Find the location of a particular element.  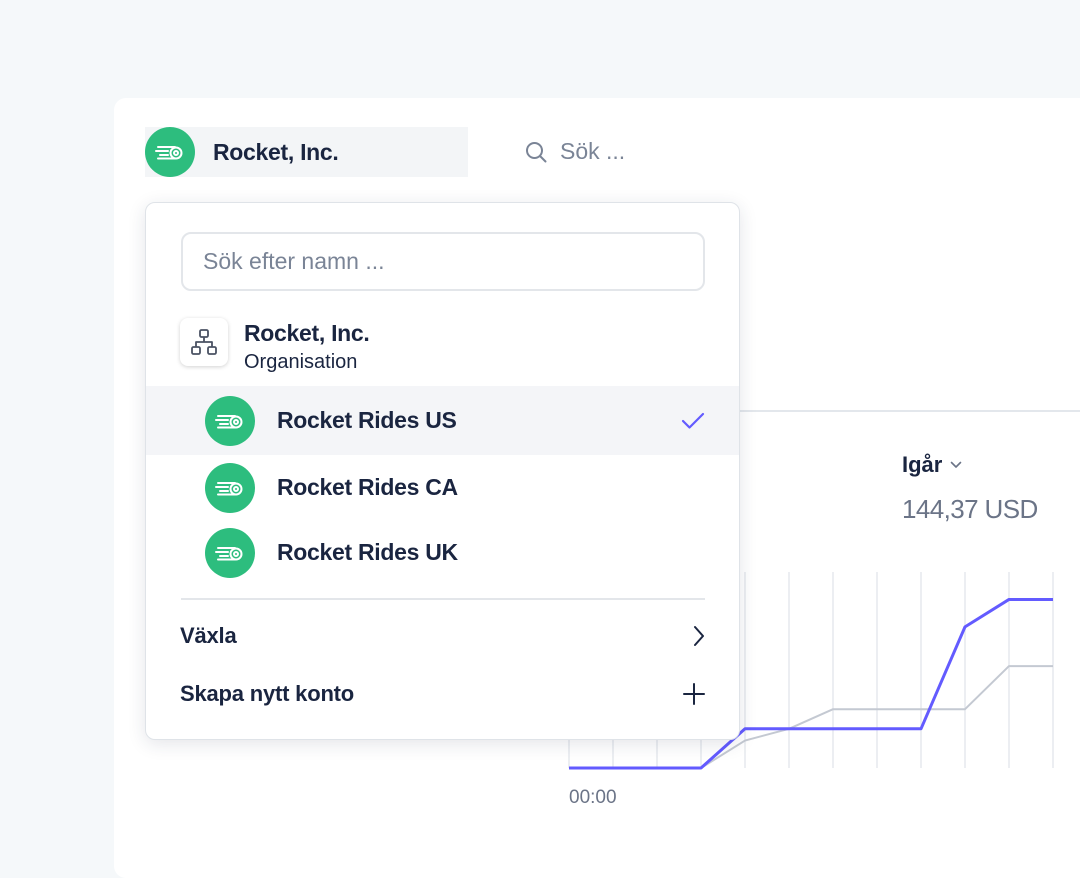

chevron-right-icon is located at coordinates (699, 636).